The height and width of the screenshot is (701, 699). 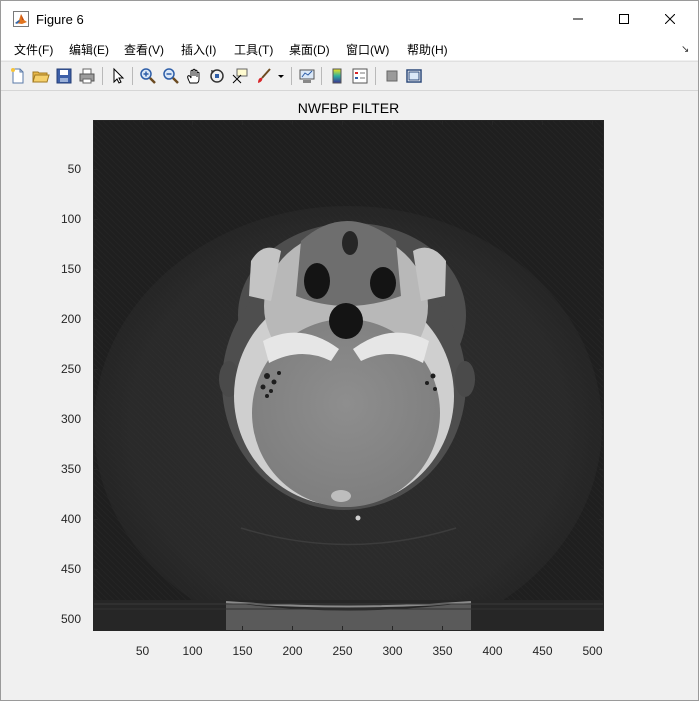 What do you see at coordinates (349, 76) in the screenshot?
I see `figure-toolbar` at bounding box center [349, 76].